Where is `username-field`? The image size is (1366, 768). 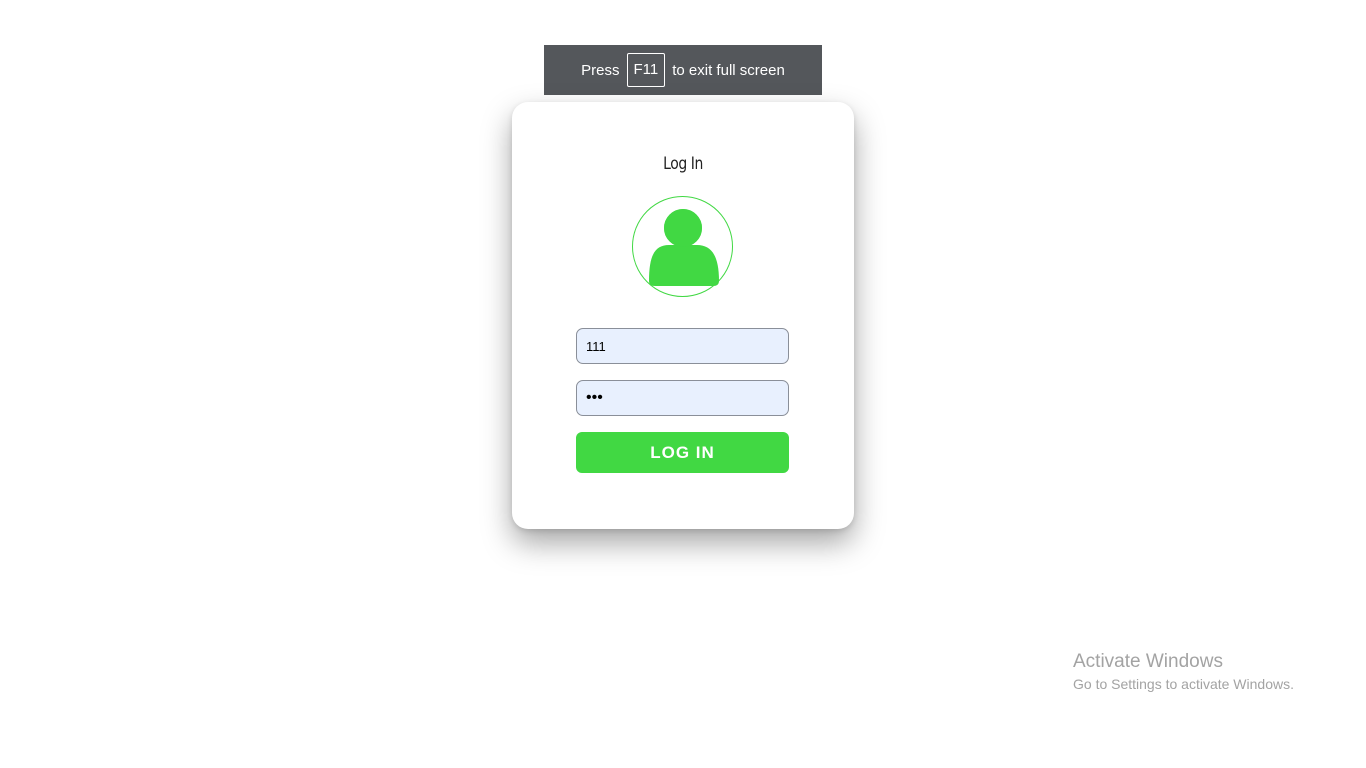
username-field is located at coordinates (682, 346).